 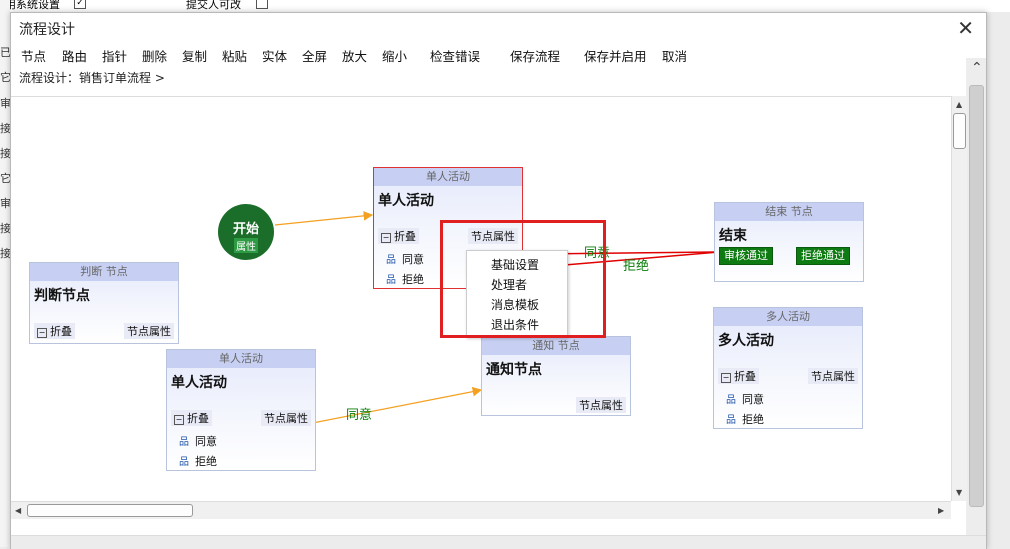 What do you see at coordinates (959, 492) in the screenshot?
I see `scroll-down-icon: ▼` at bounding box center [959, 492].